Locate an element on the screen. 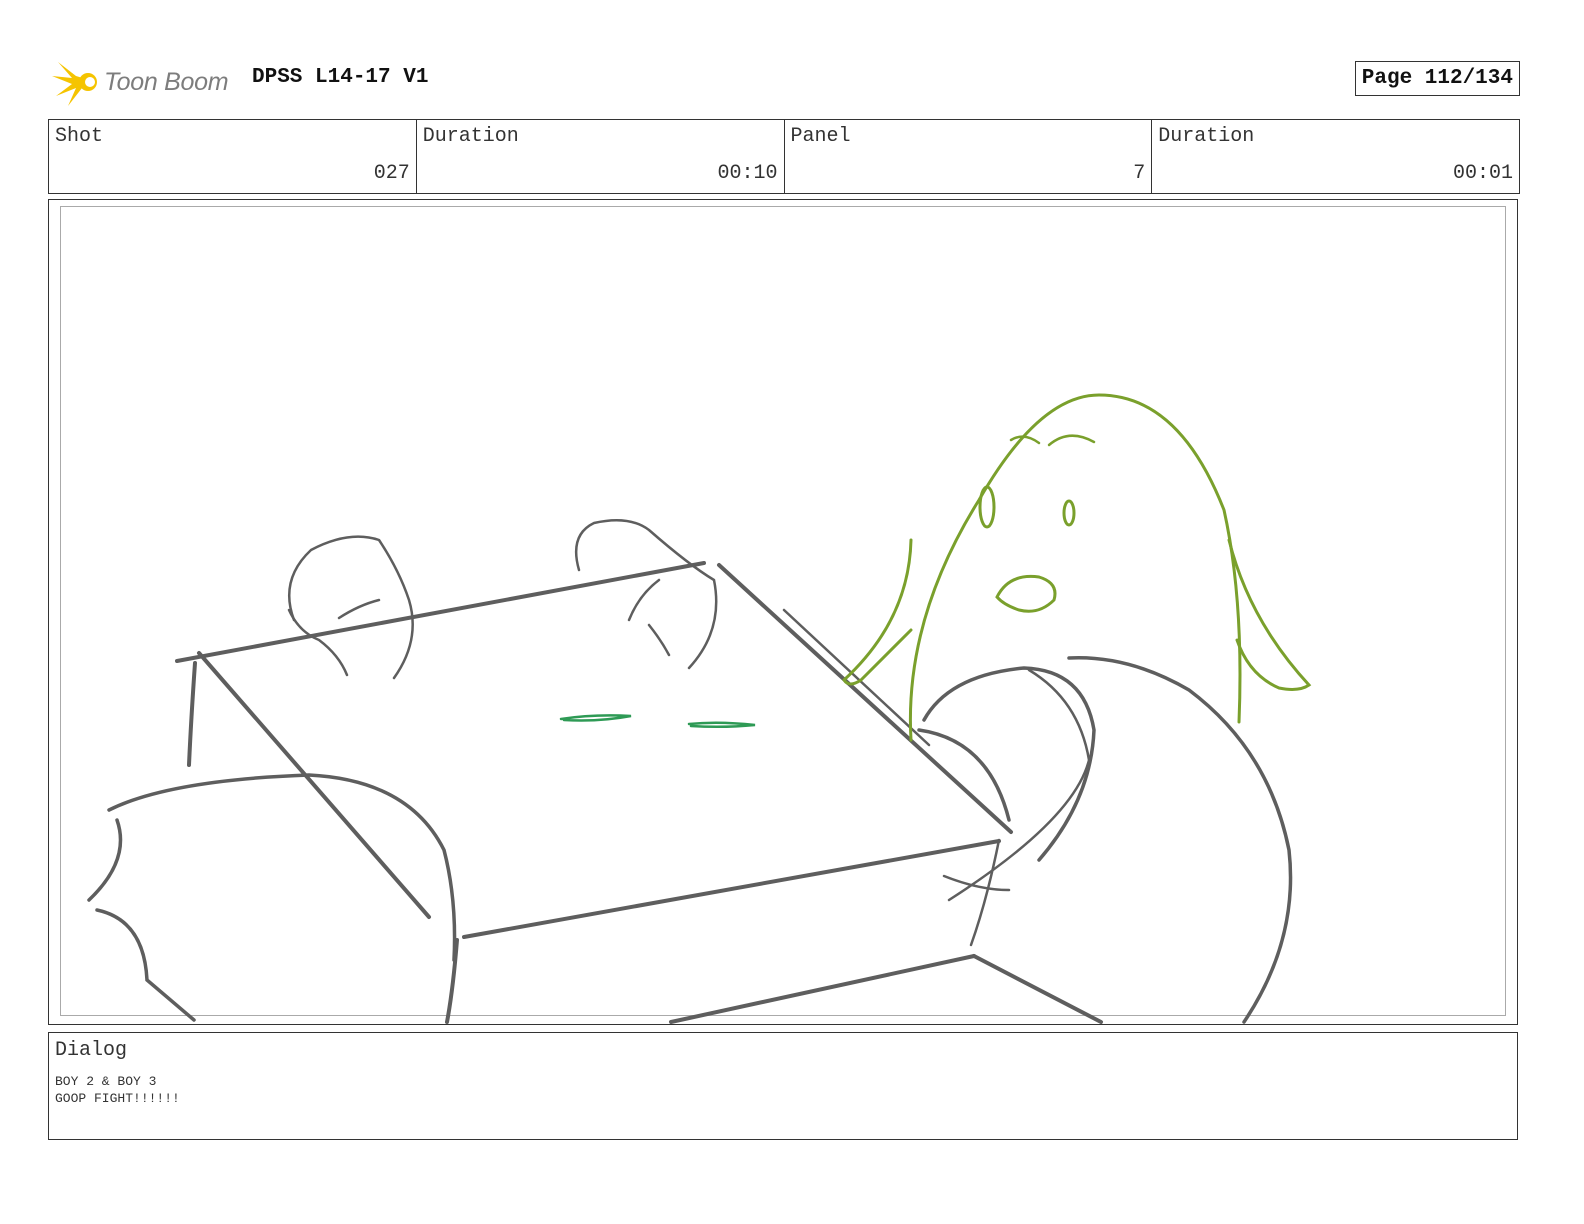  dialog-line: GOOP FIGHT!!!!!! is located at coordinates (117, 1098).